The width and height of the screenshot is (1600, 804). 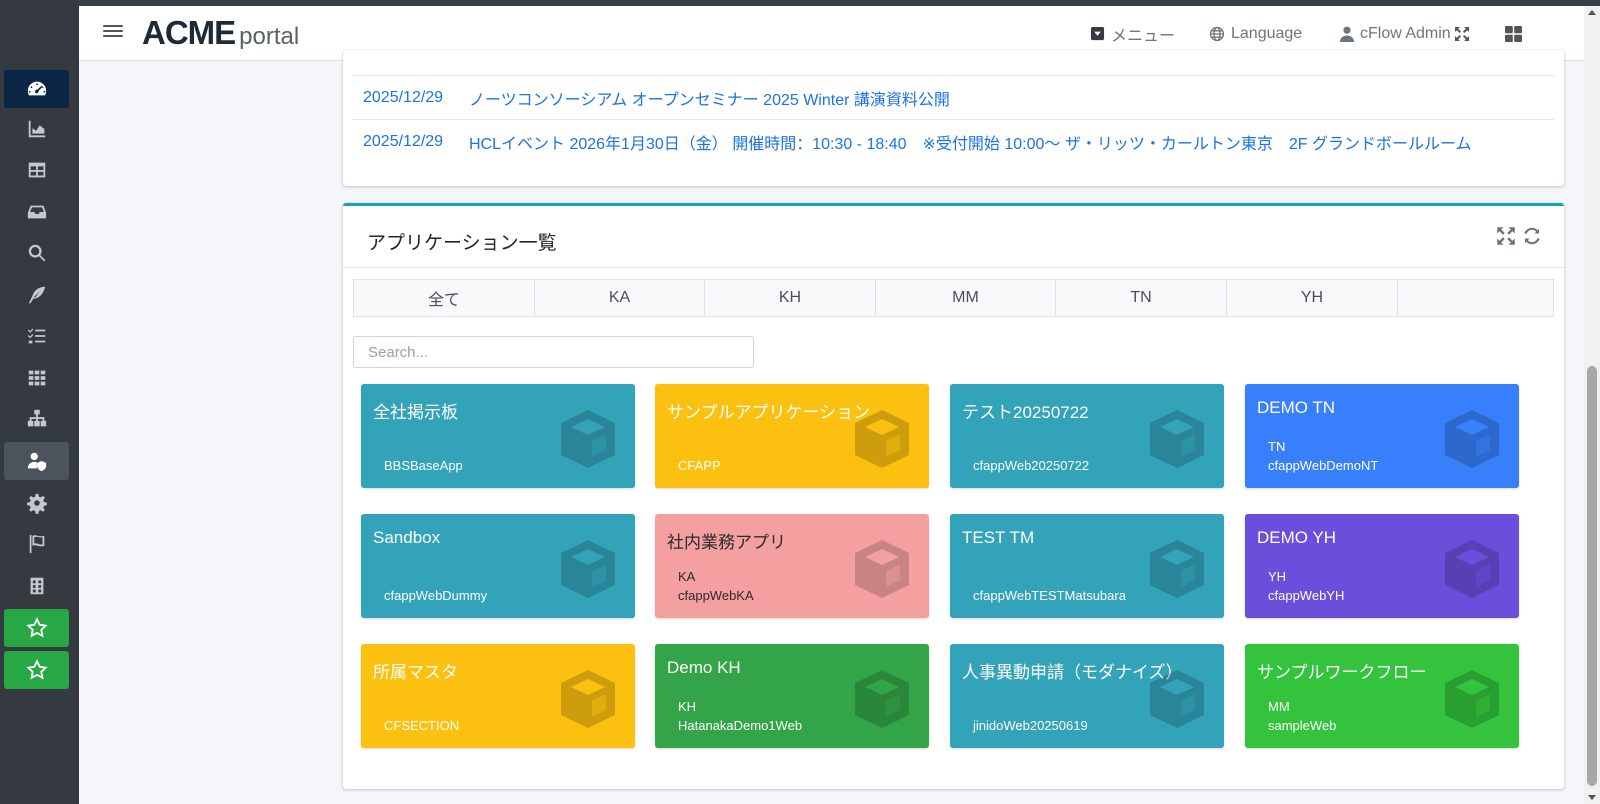 I want to click on tab-mm: MM, so click(x=966, y=298).